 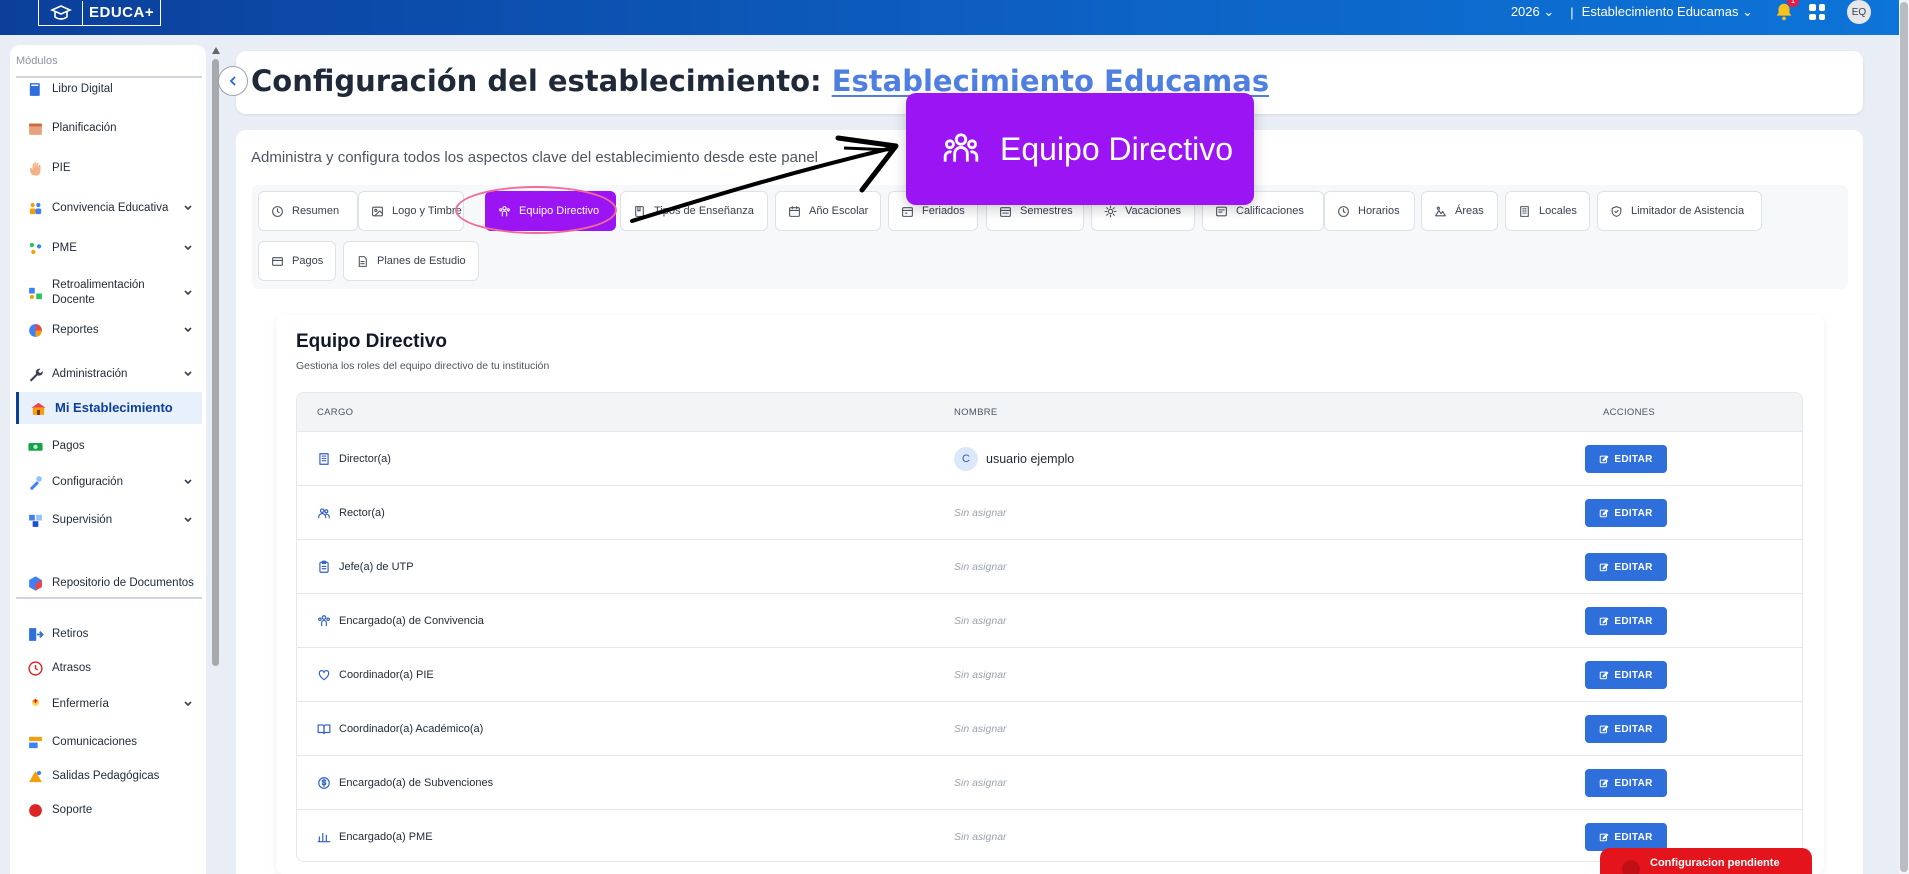 I want to click on sidebar-item-label: Atrasos, so click(x=71, y=667).